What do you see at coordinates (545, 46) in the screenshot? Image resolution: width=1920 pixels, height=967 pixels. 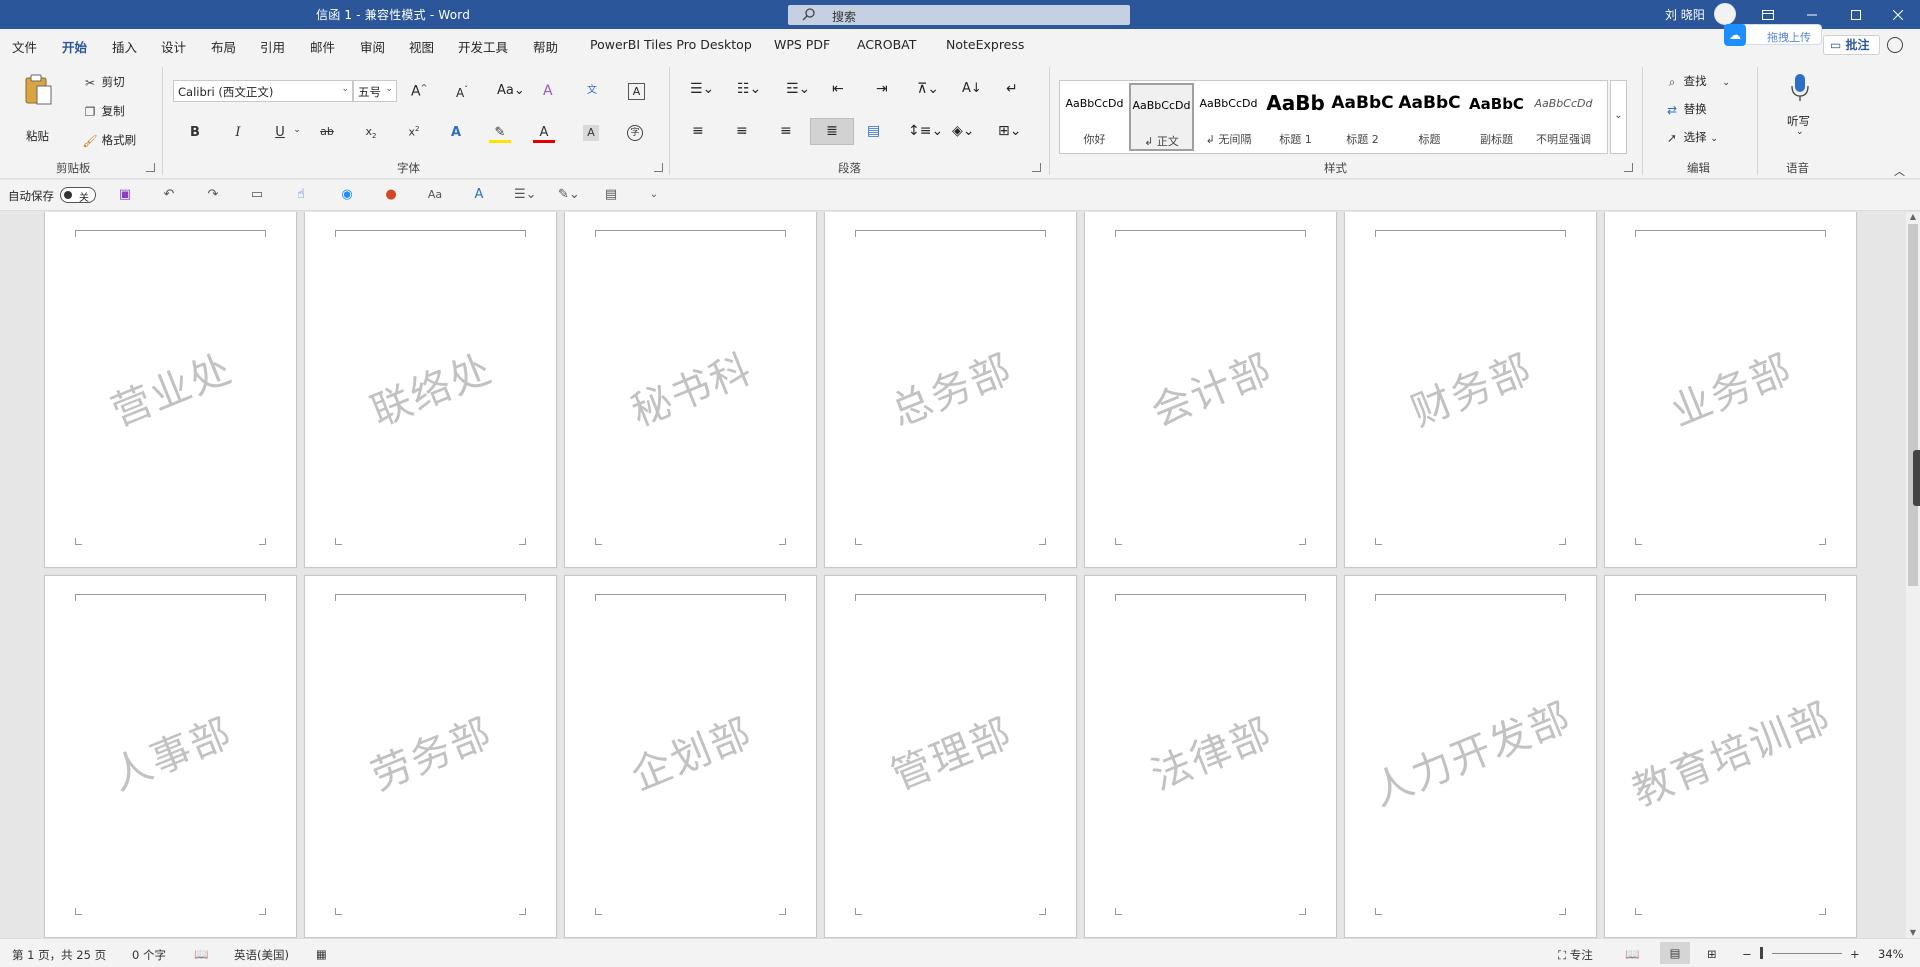 I see `tab-help: 帮助` at bounding box center [545, 46].